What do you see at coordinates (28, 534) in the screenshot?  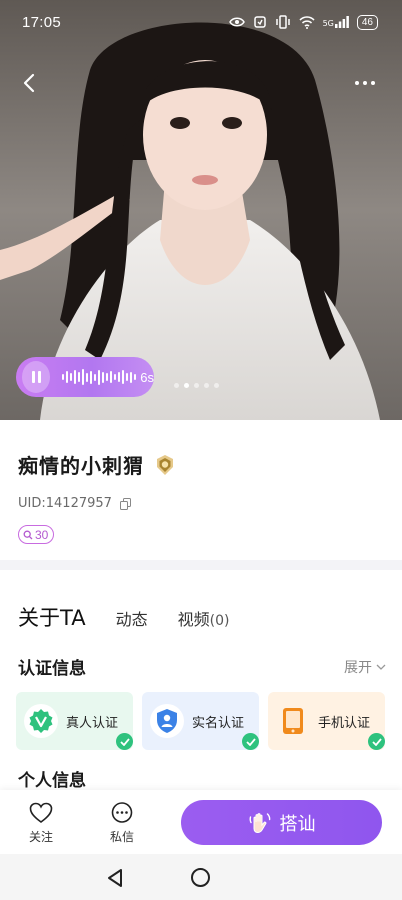 I see `level-search-icon` at bounding box center [28, 534].